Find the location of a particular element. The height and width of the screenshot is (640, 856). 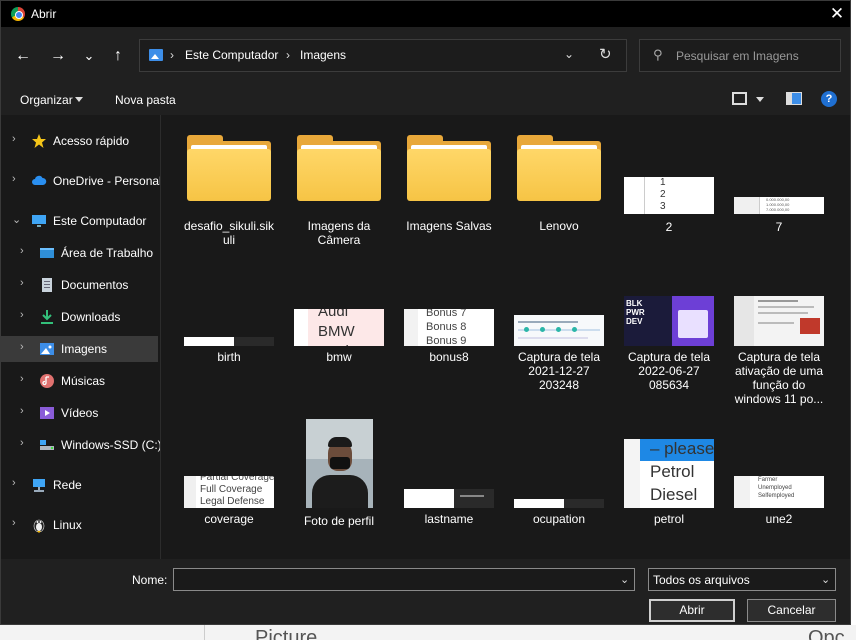

file-item: 1 2 3 2 is located at coordinates (669, 205).